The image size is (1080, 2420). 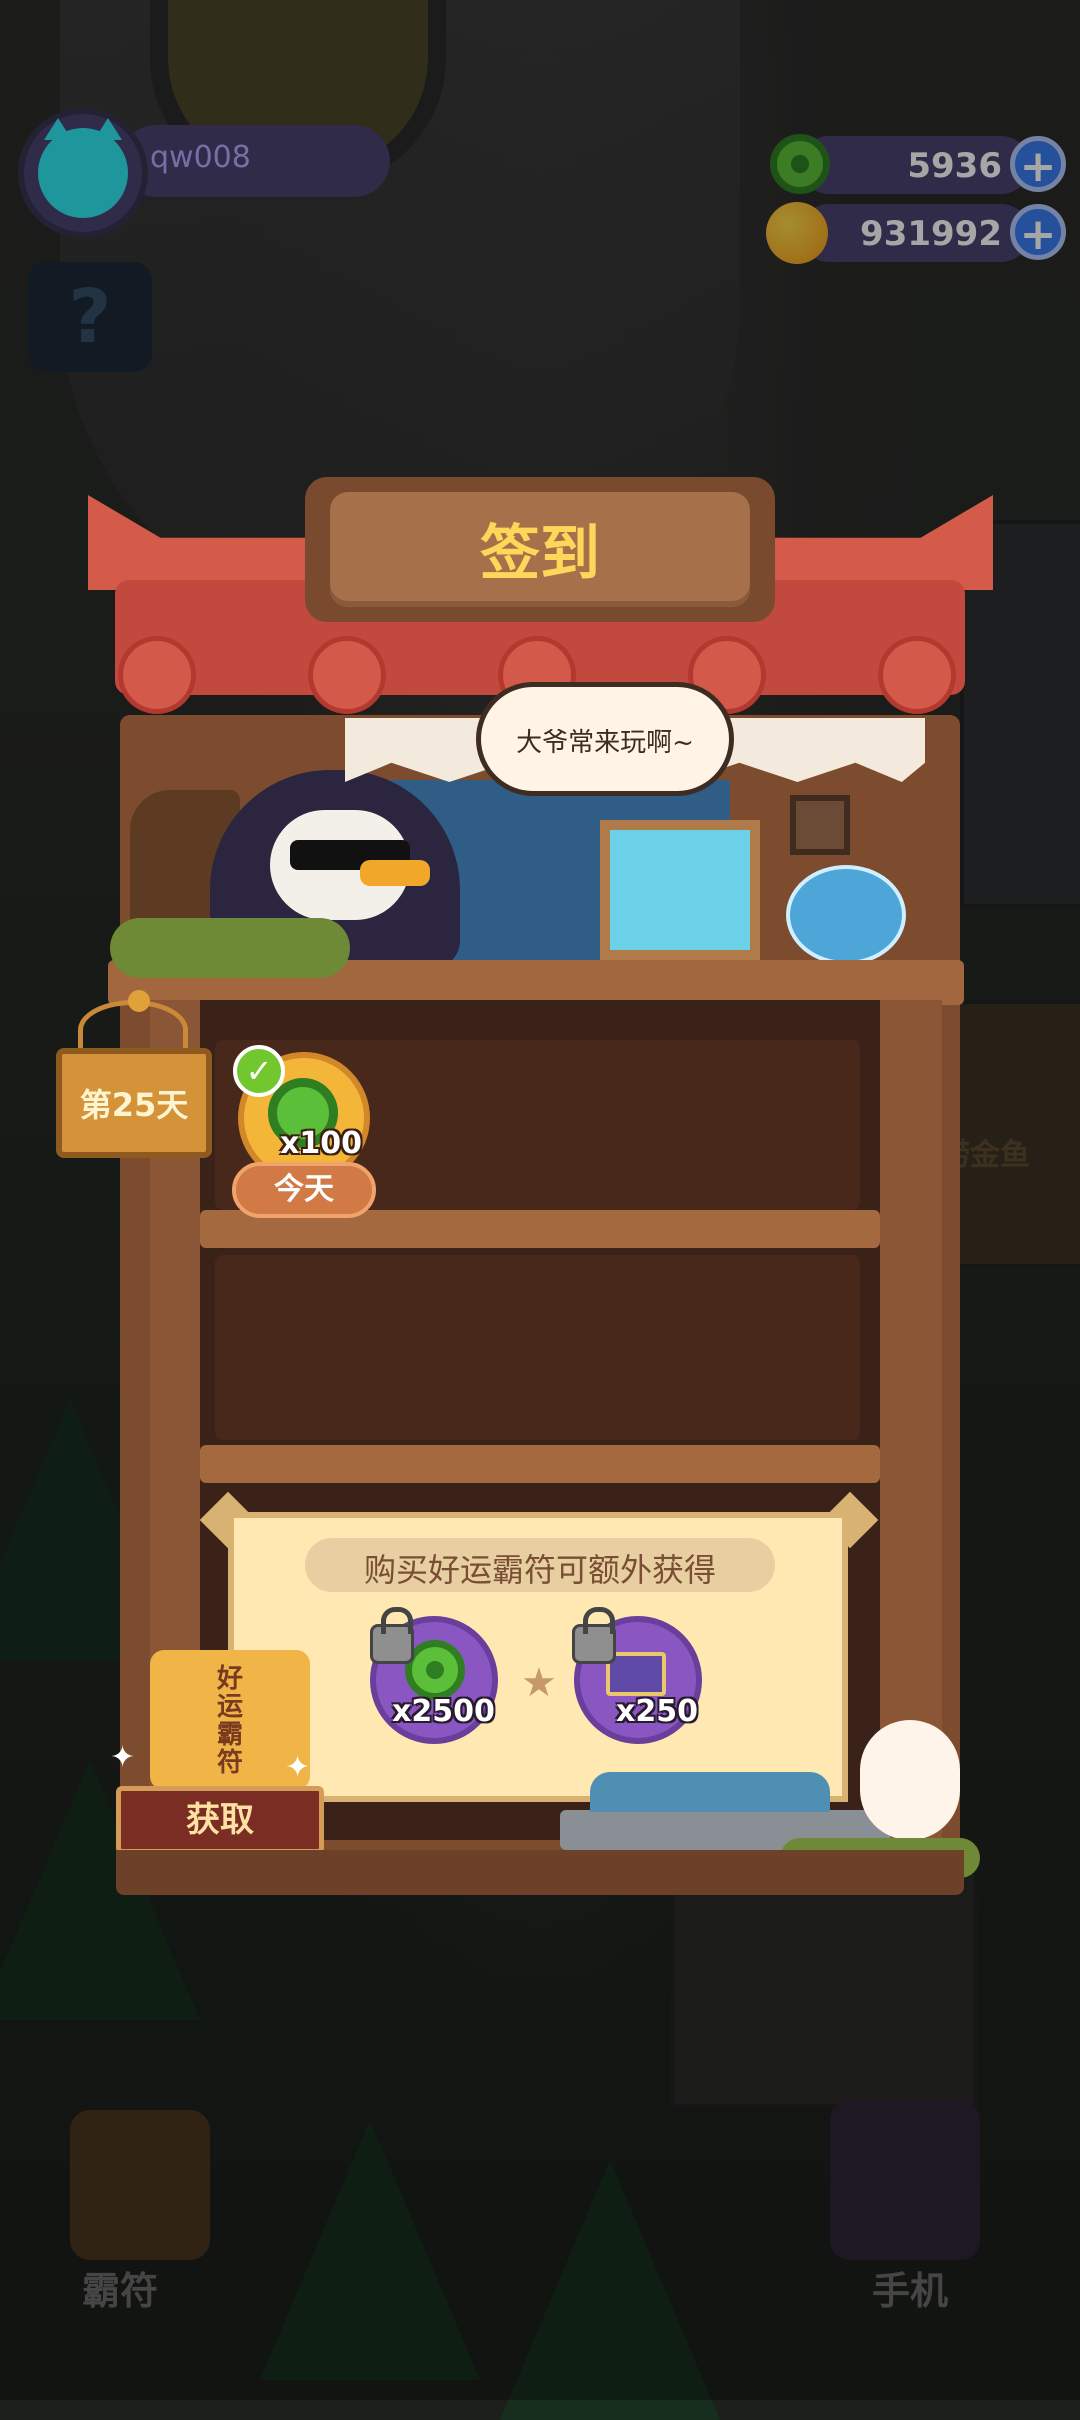 I want to click on fish-tank-icon, so click(x=680, y=890).